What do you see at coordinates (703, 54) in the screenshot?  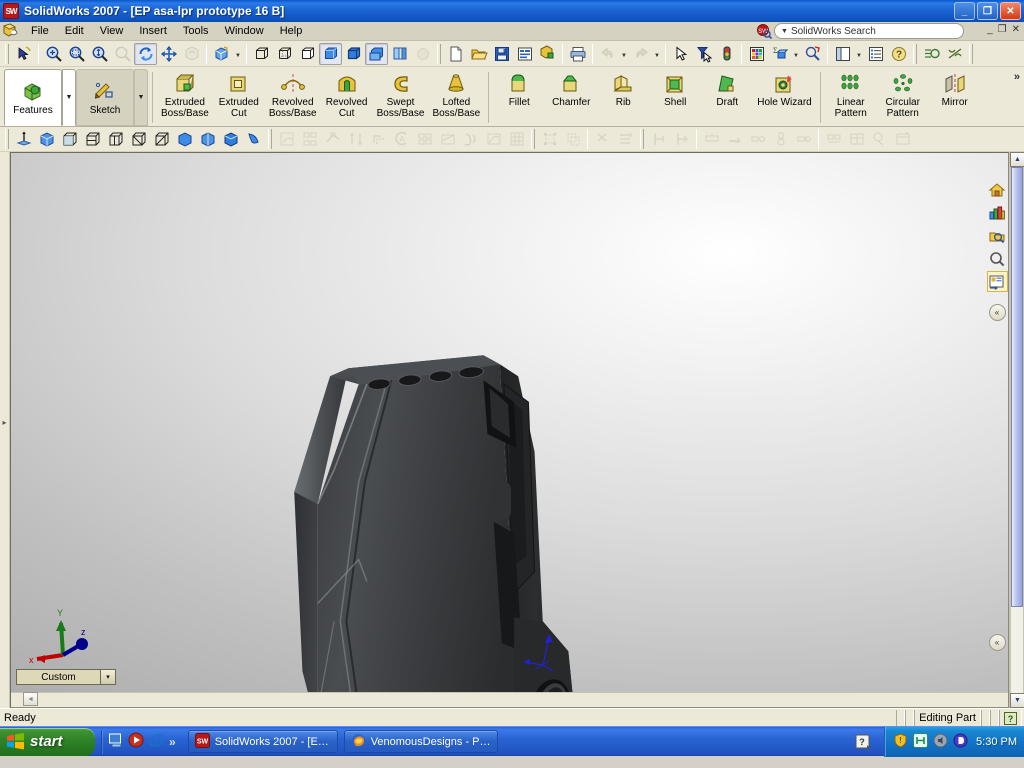 I see `filter-icon` at bounding box center [703, 54].